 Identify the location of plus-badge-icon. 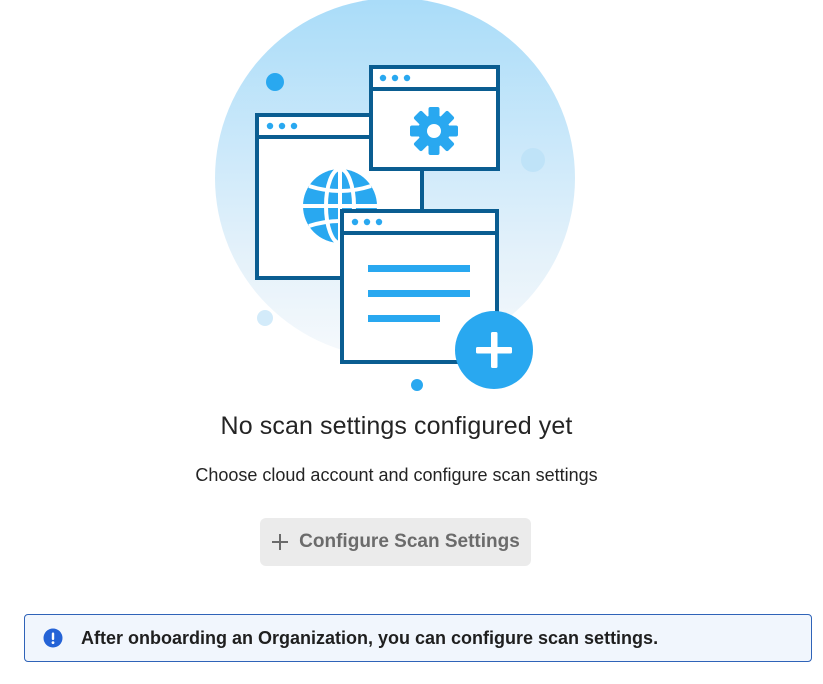
(494, 350).